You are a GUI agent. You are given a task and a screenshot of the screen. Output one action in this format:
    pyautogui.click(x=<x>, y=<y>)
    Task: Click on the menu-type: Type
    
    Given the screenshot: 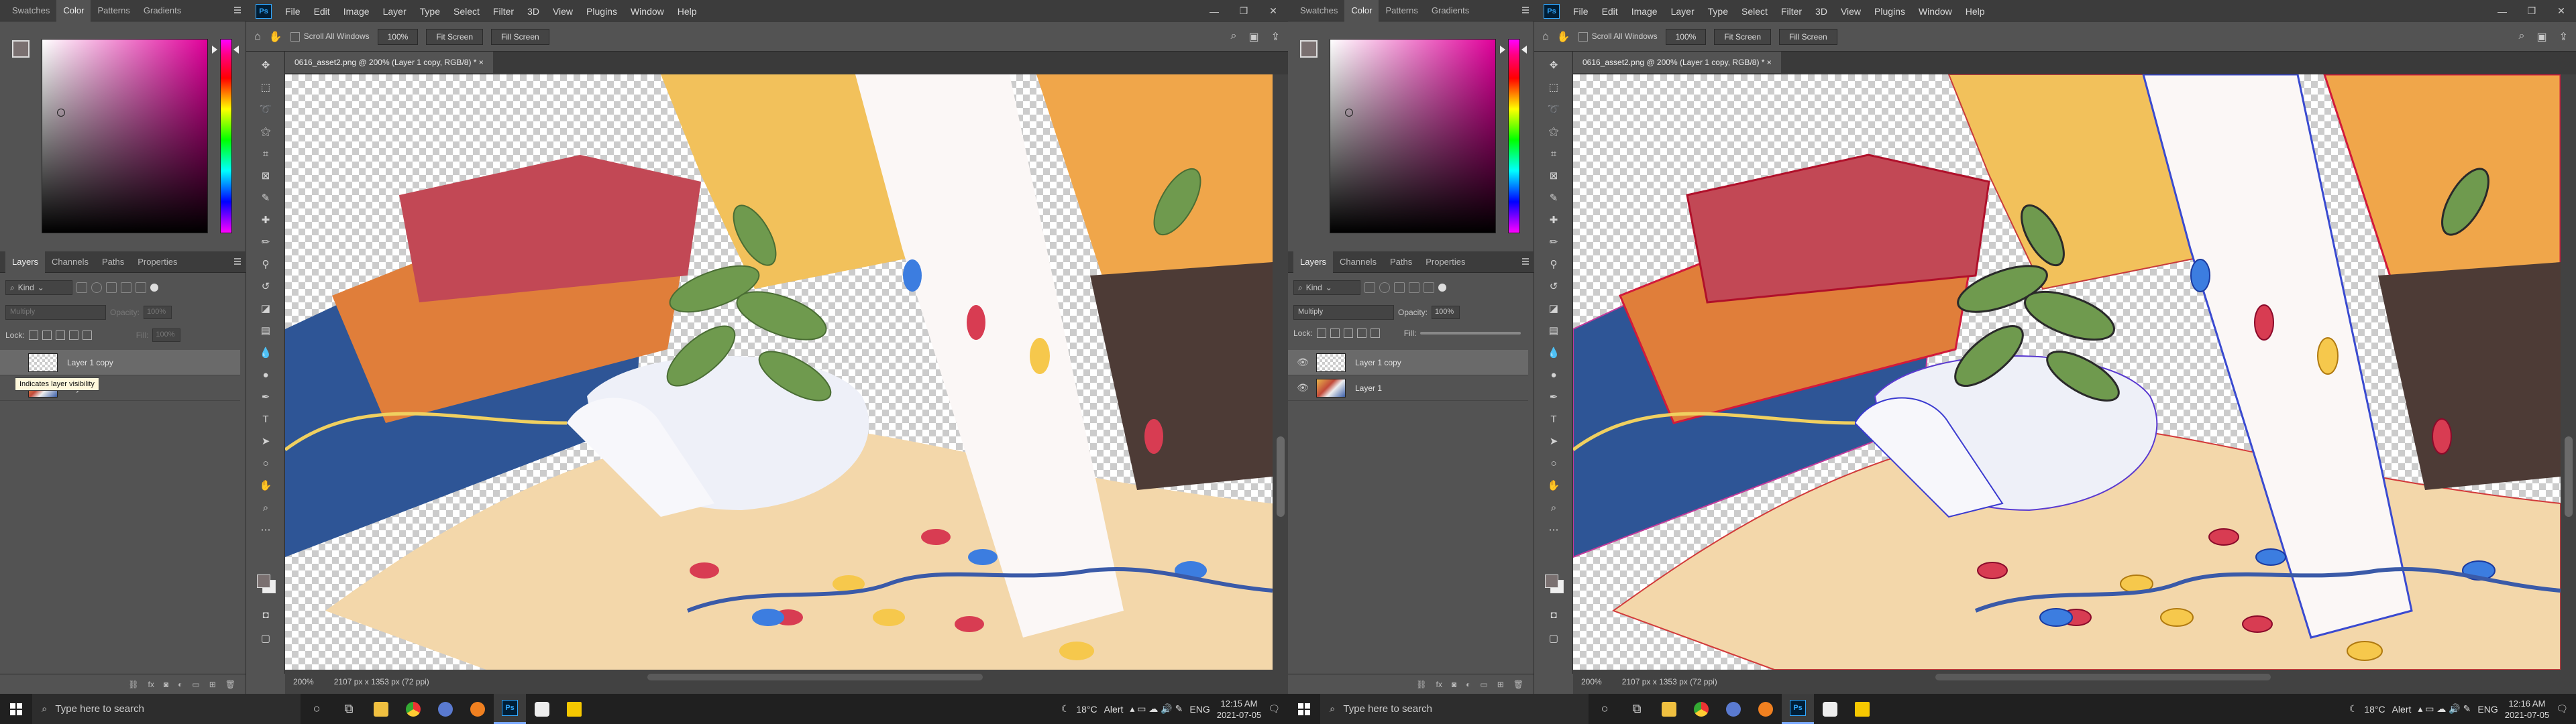 What is the action you would take?
    pyautogui.click(x=430, y=11)
    